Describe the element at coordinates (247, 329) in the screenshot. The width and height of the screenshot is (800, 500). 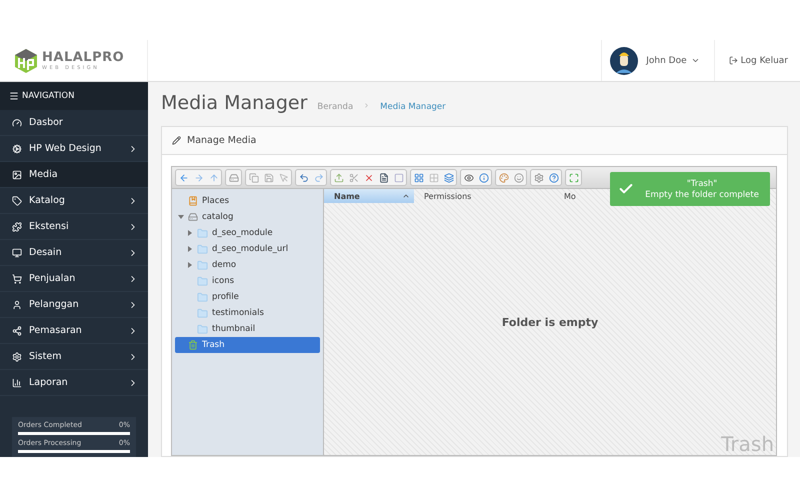
I see `tree-item: thumbnail` at that location.